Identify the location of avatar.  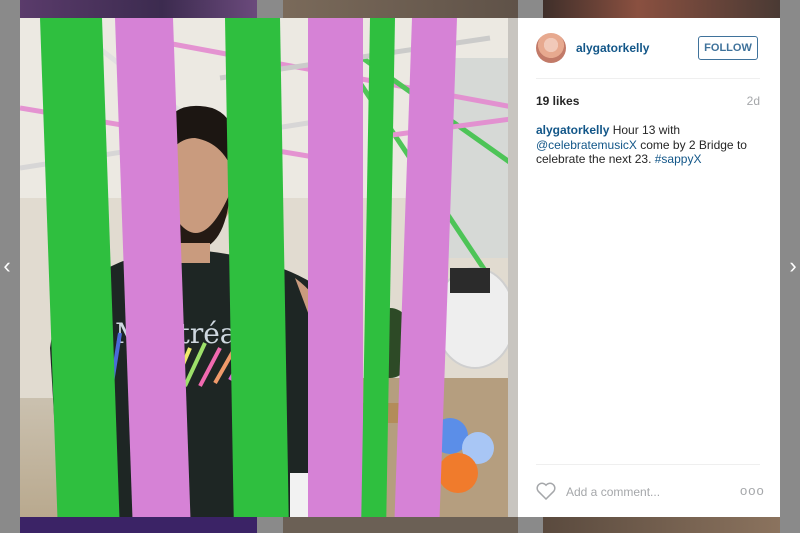
(551, 48).